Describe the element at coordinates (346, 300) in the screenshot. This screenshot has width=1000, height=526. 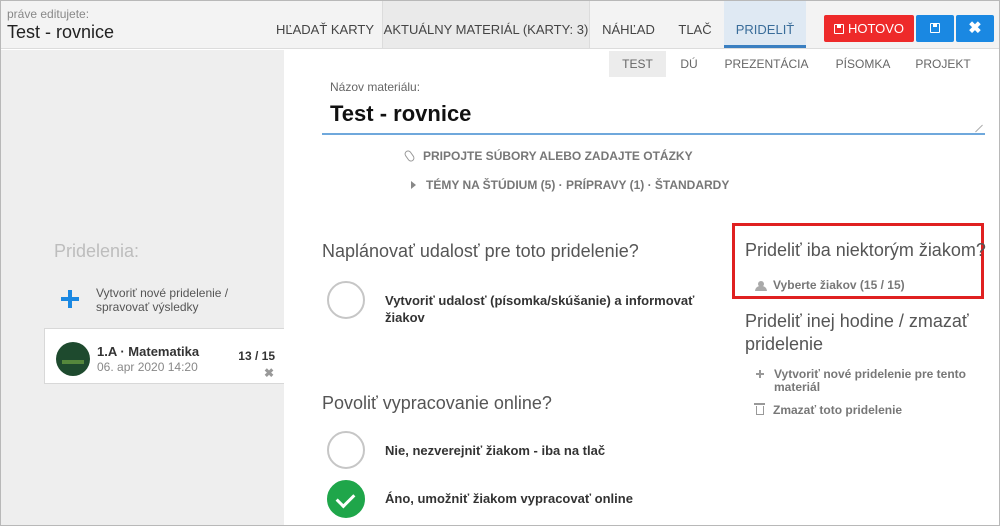
I see `create-event-radio` at that location.